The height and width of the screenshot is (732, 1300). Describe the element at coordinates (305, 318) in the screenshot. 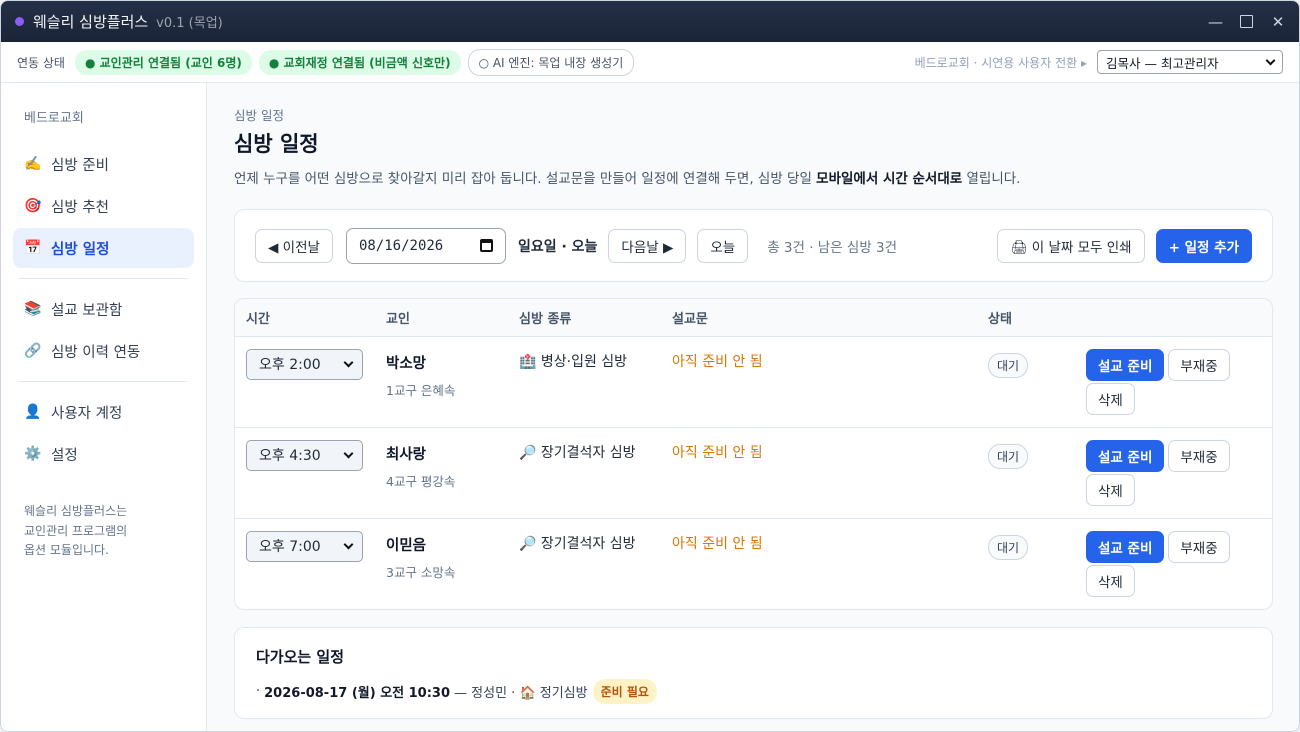

I see `col-header-time: 시간` at that location.